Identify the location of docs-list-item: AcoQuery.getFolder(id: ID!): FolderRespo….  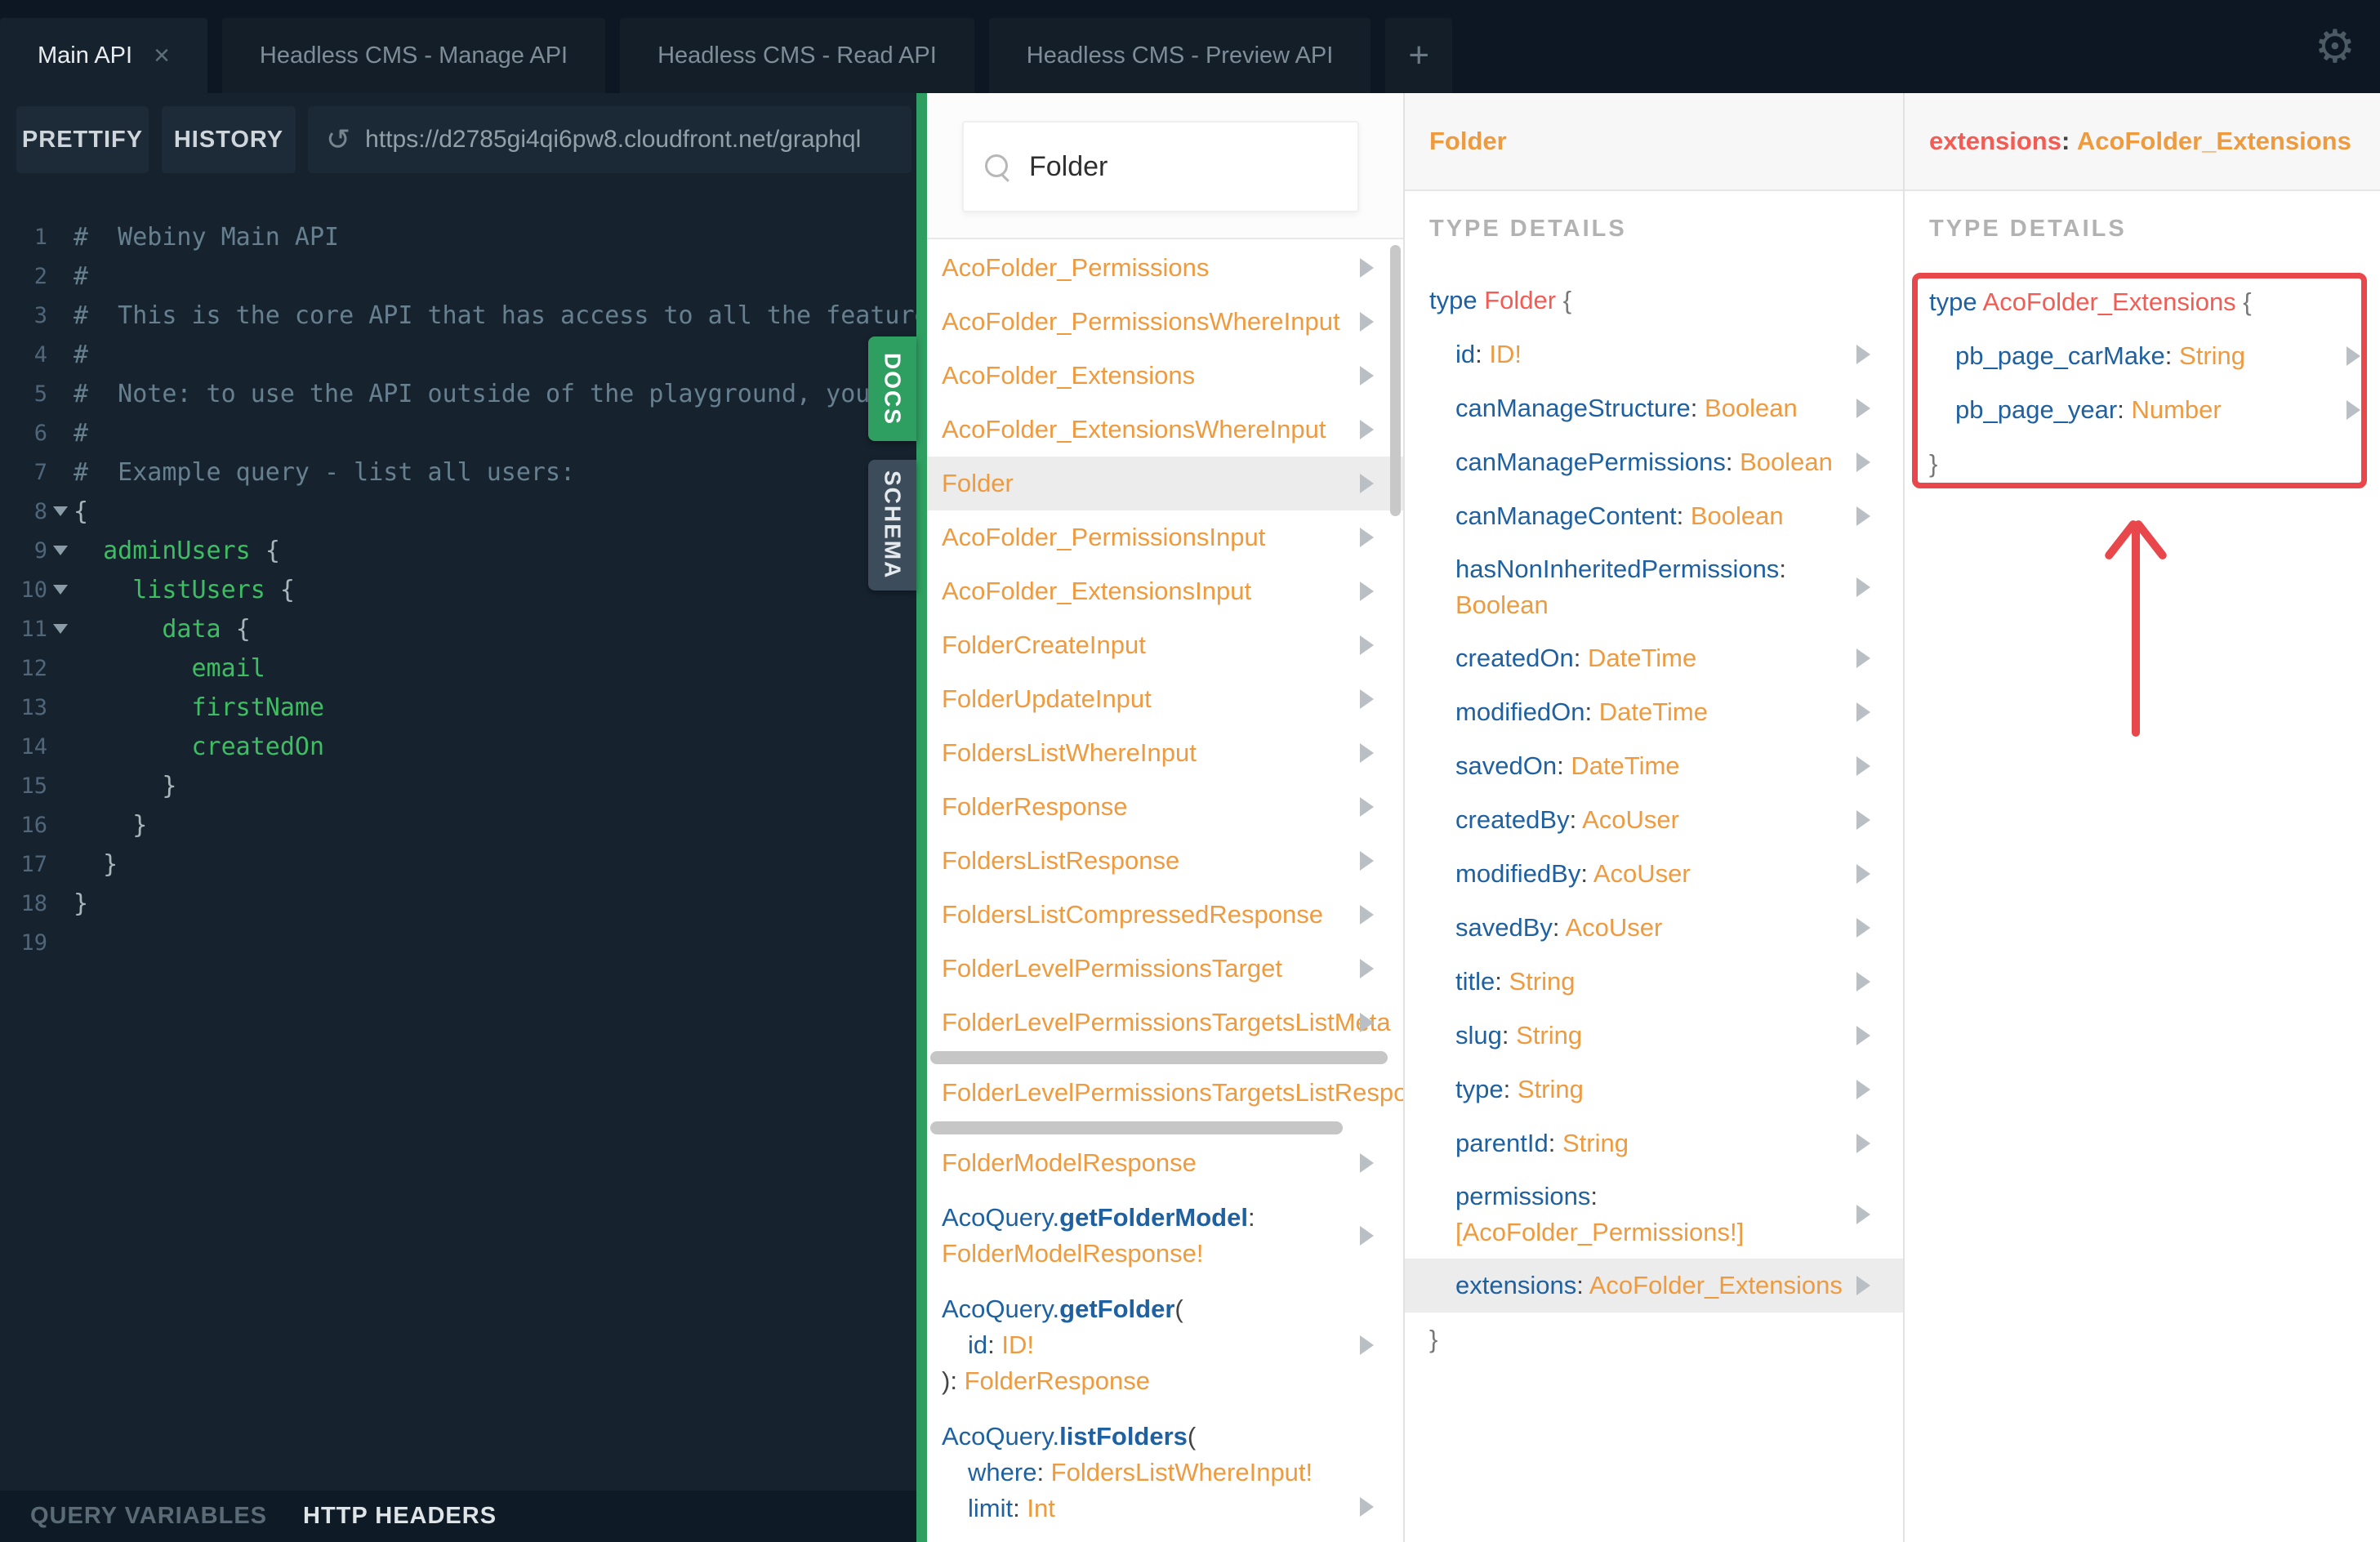
(1165, 1345).